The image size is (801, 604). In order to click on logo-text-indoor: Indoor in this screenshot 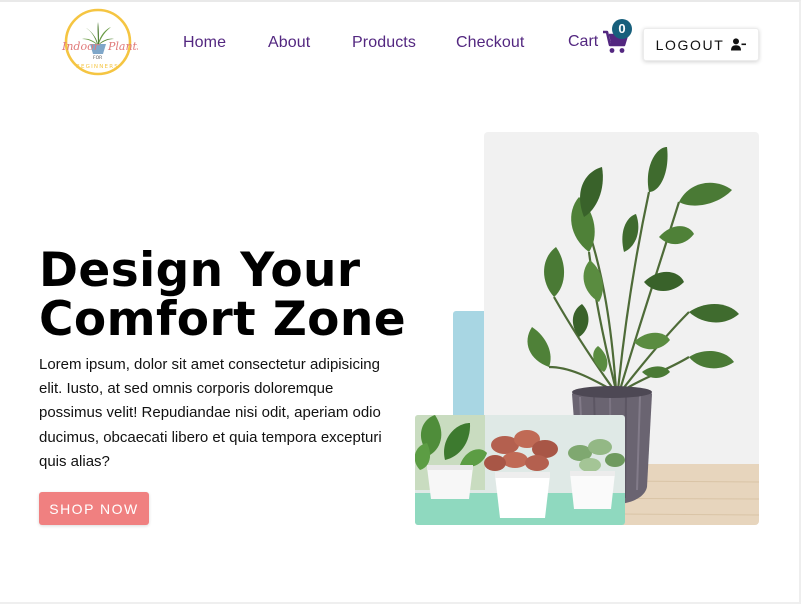, I will do `click(80, 46)`.